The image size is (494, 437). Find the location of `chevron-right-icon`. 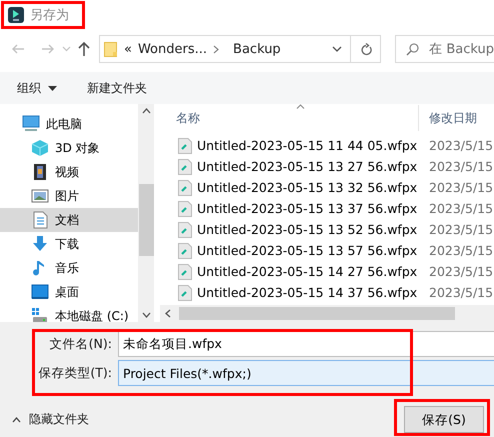

chevron-right-icon is located at coordinates (216, 49).